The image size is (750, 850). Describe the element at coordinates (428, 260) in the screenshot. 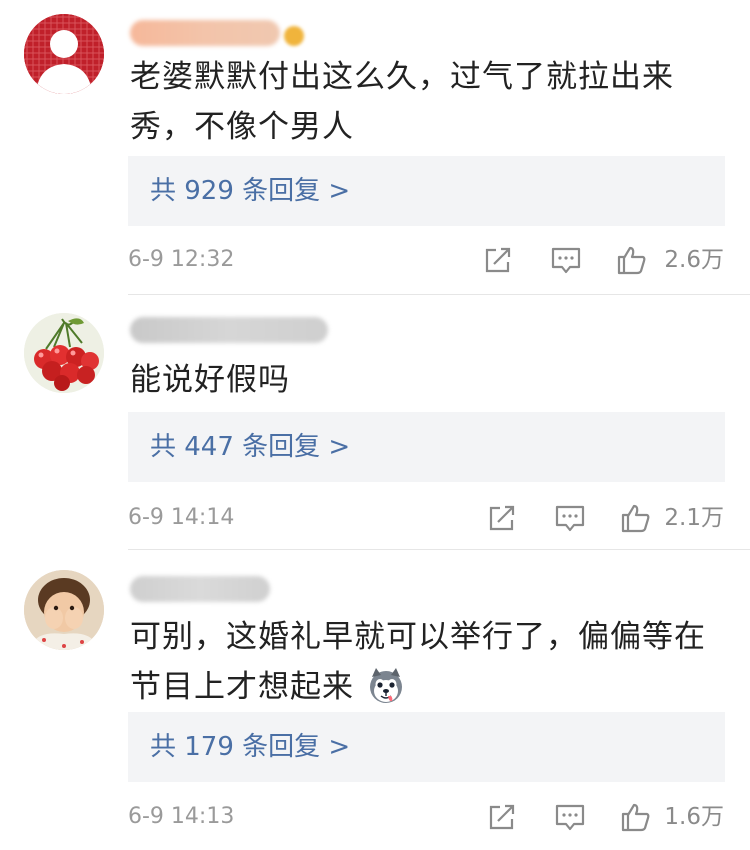

I see `comment-meta: 6-9 12:32 2.6万` at that location.